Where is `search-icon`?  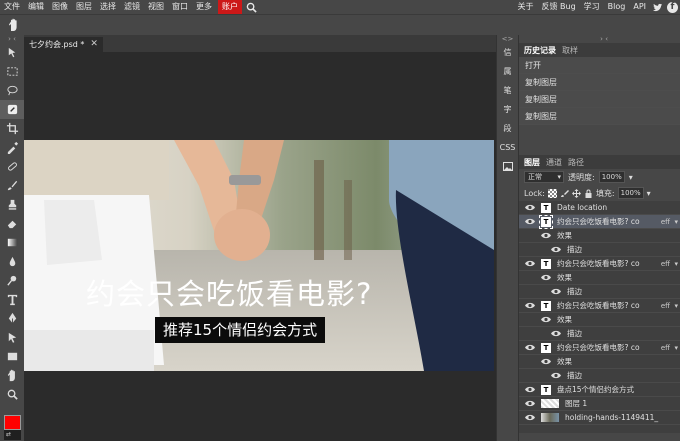 search-icon is located at coordinates (251, 7).